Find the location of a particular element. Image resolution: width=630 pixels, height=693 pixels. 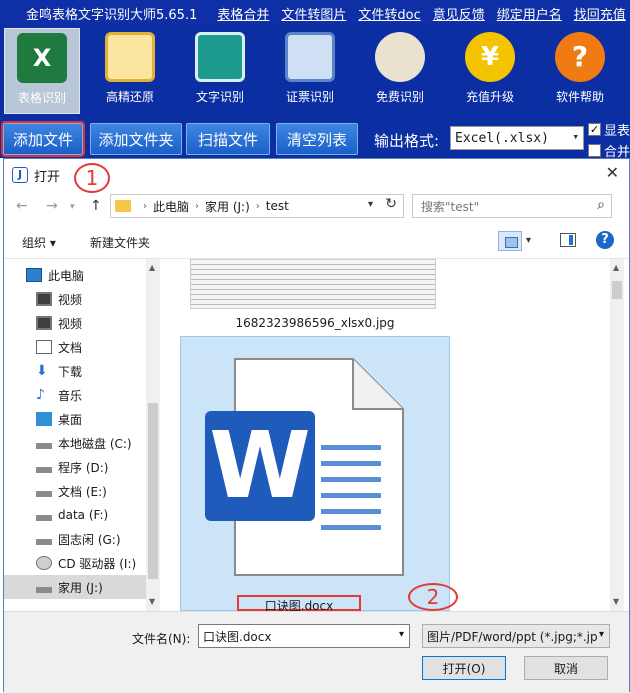

sidebar-item-label: 家用 (J:) is located at coordinates (80, 587).